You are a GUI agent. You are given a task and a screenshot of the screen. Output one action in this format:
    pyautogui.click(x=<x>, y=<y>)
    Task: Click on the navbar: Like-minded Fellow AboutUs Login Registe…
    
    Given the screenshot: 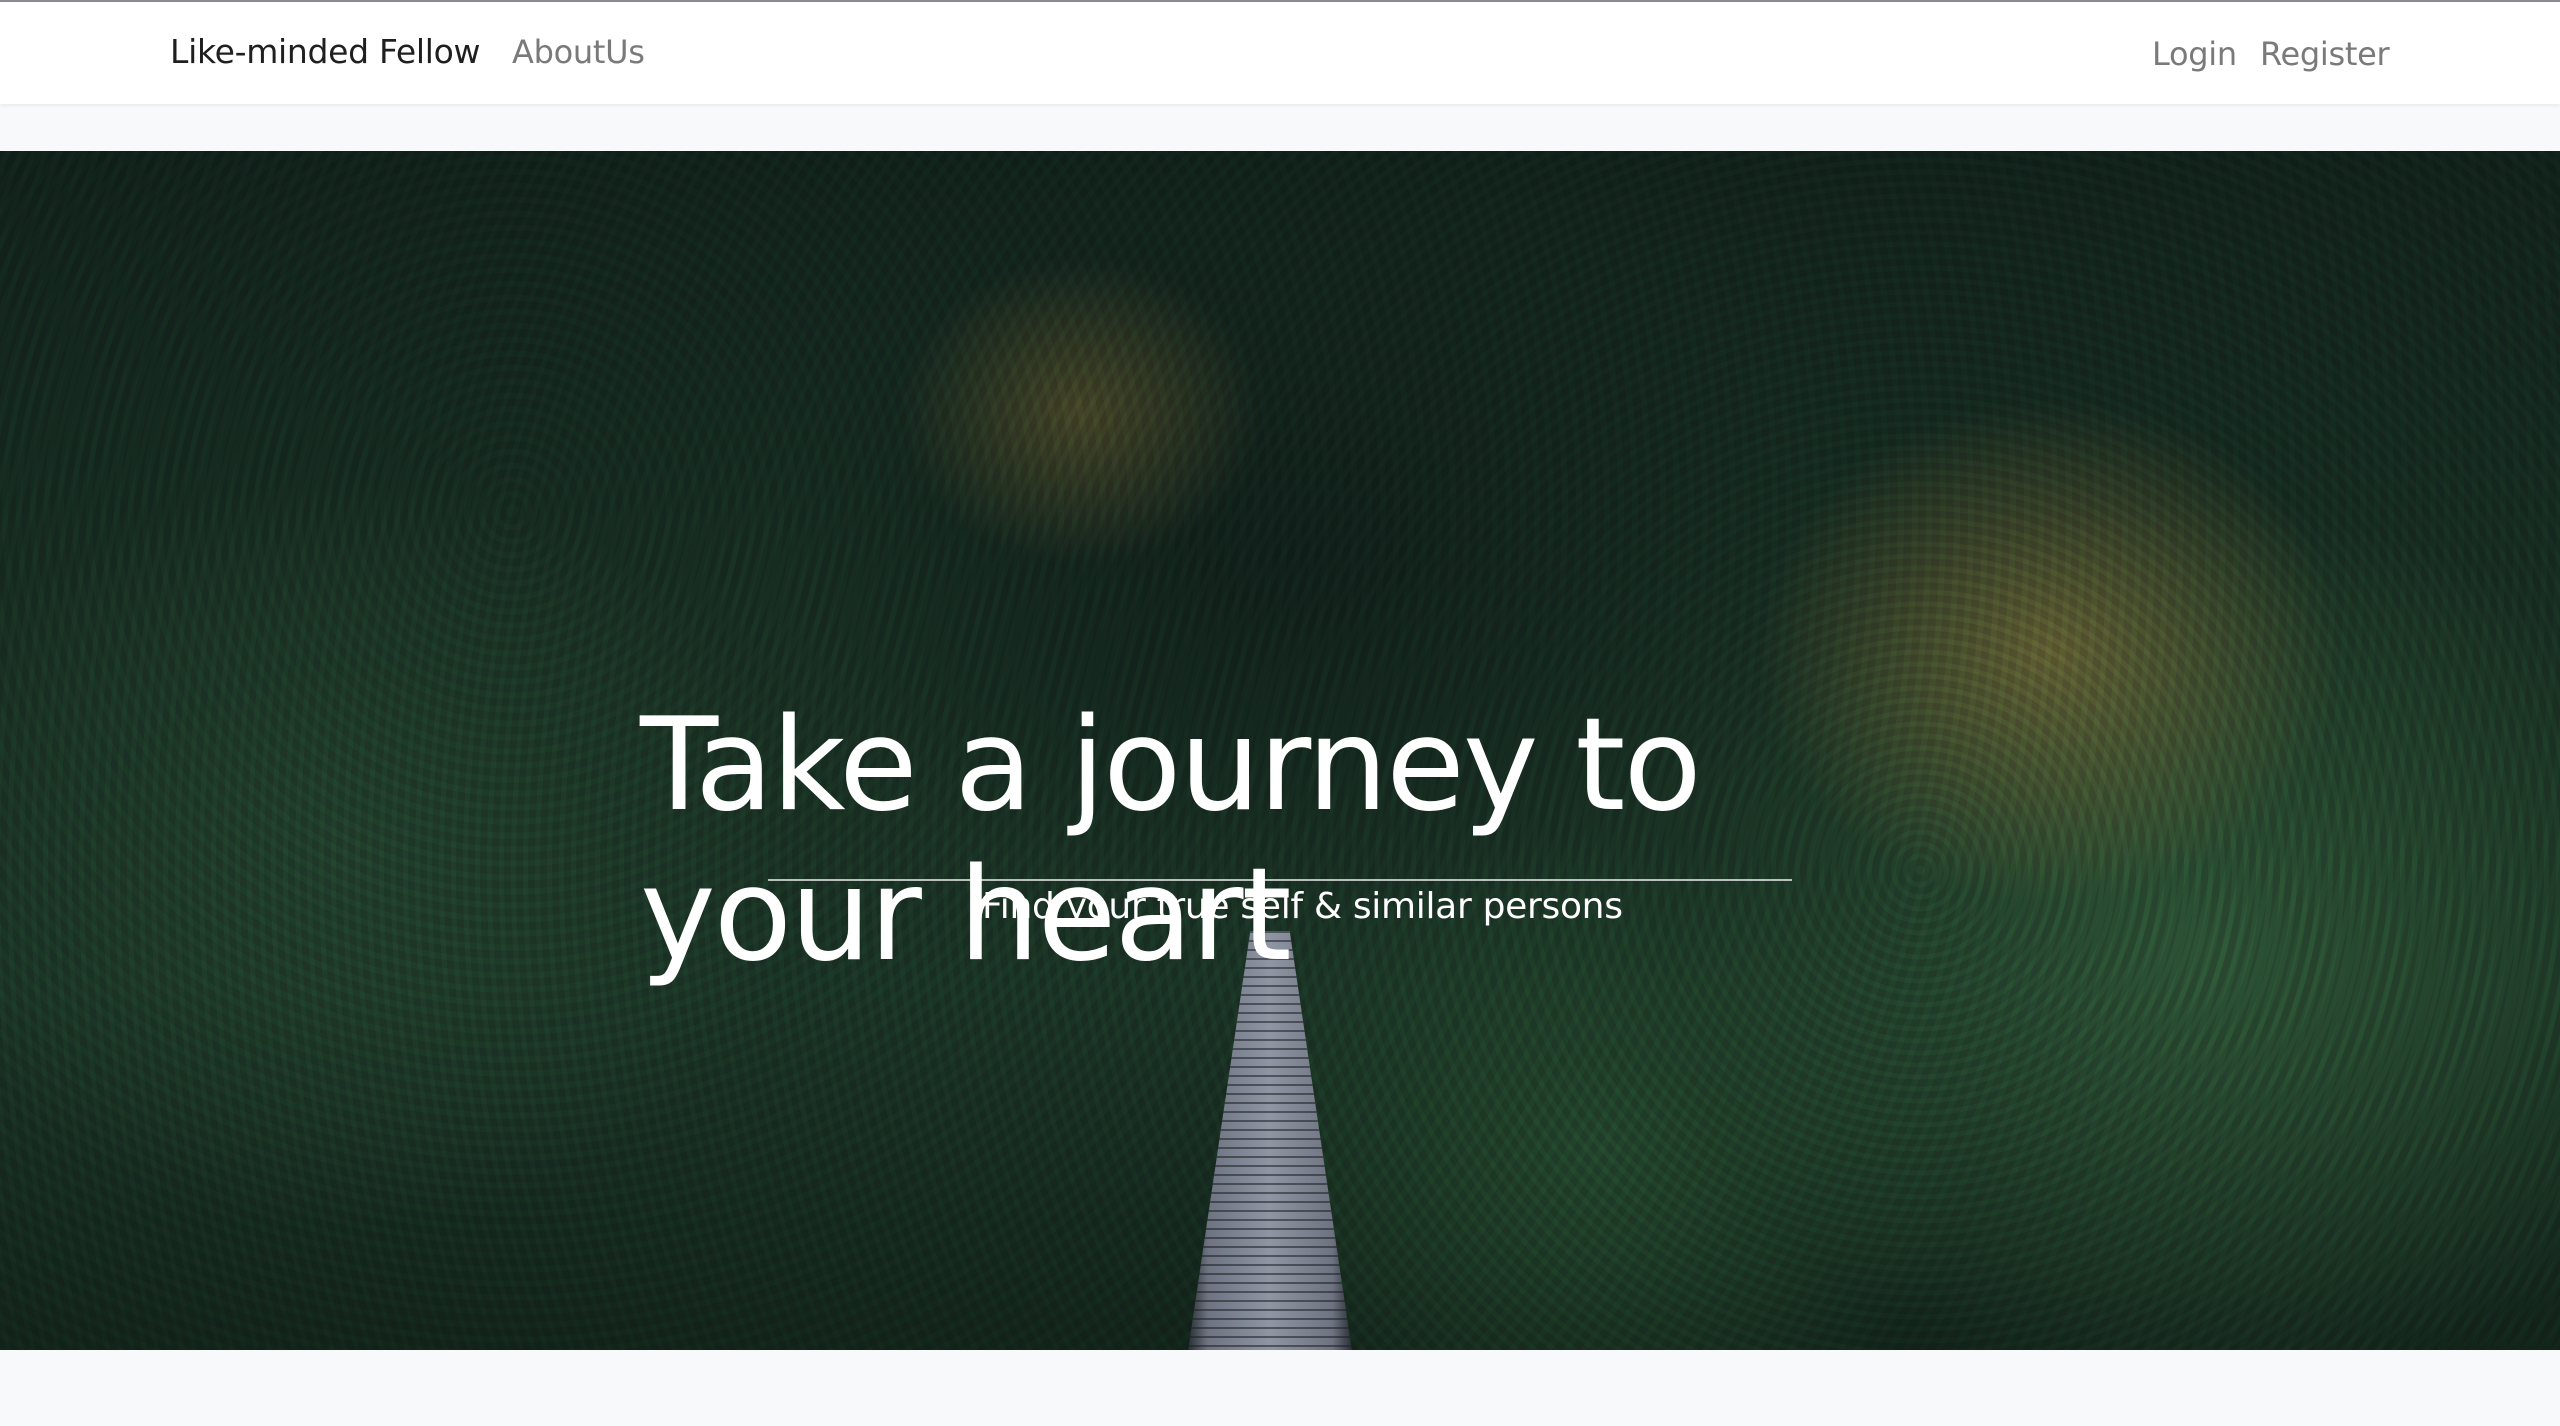 What is the action you would take?
    pyautogui.click(x=1280, y=53)
    